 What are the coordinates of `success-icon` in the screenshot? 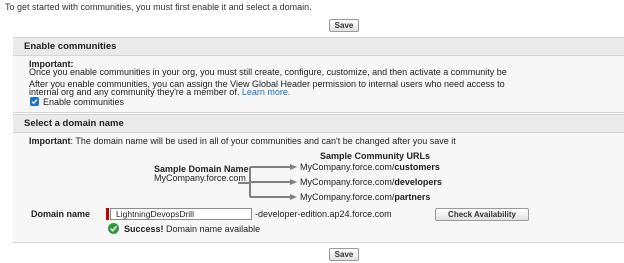 It's located at (113, 228).